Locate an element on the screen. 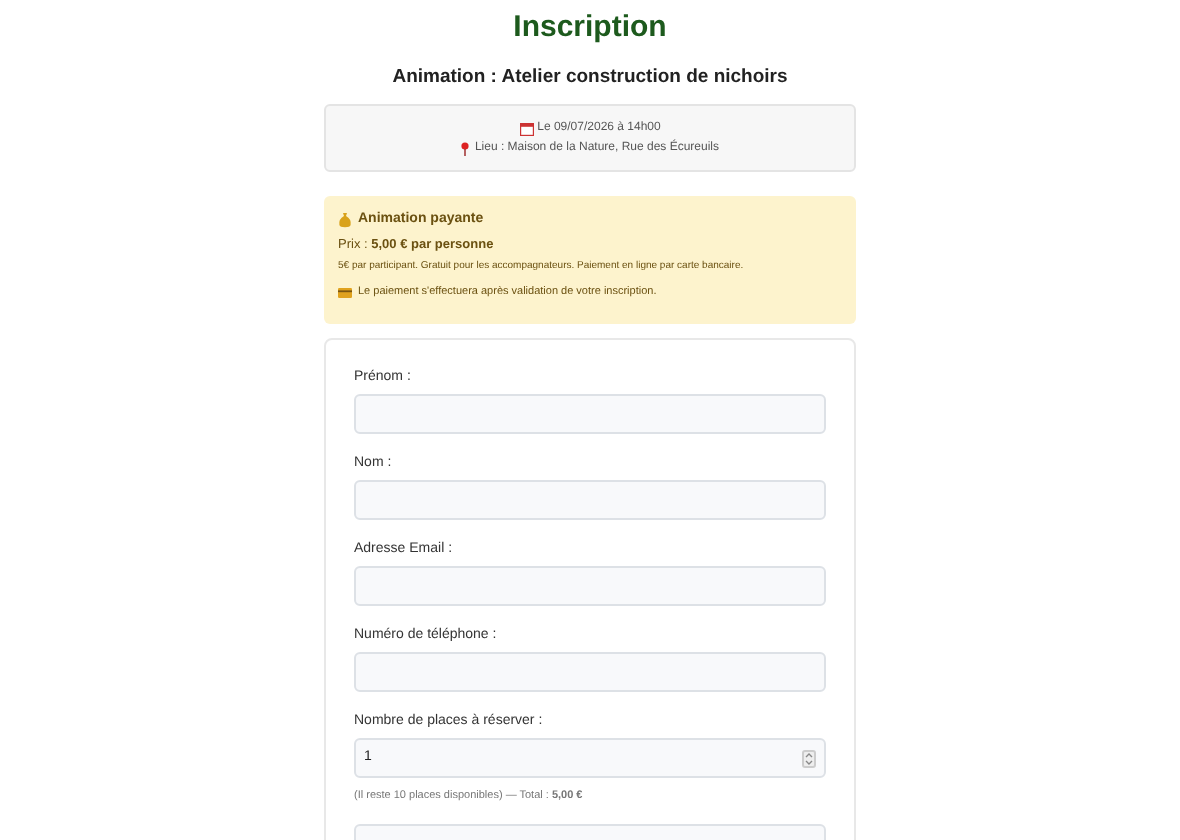 The height and width of the screenshot is (840, 1180). calendar-icon is located at coordinates (526, 128).